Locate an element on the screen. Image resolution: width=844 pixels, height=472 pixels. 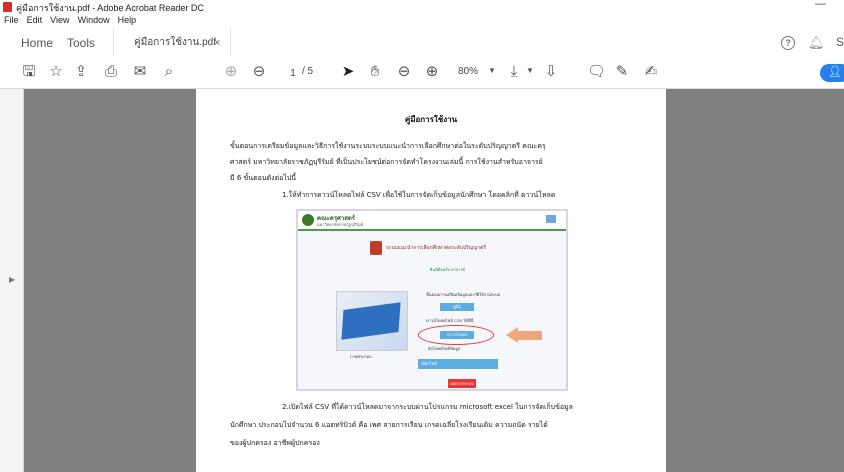
embedded-photo-caption: ภาพประกอบ is located at coordinates (361, 356).